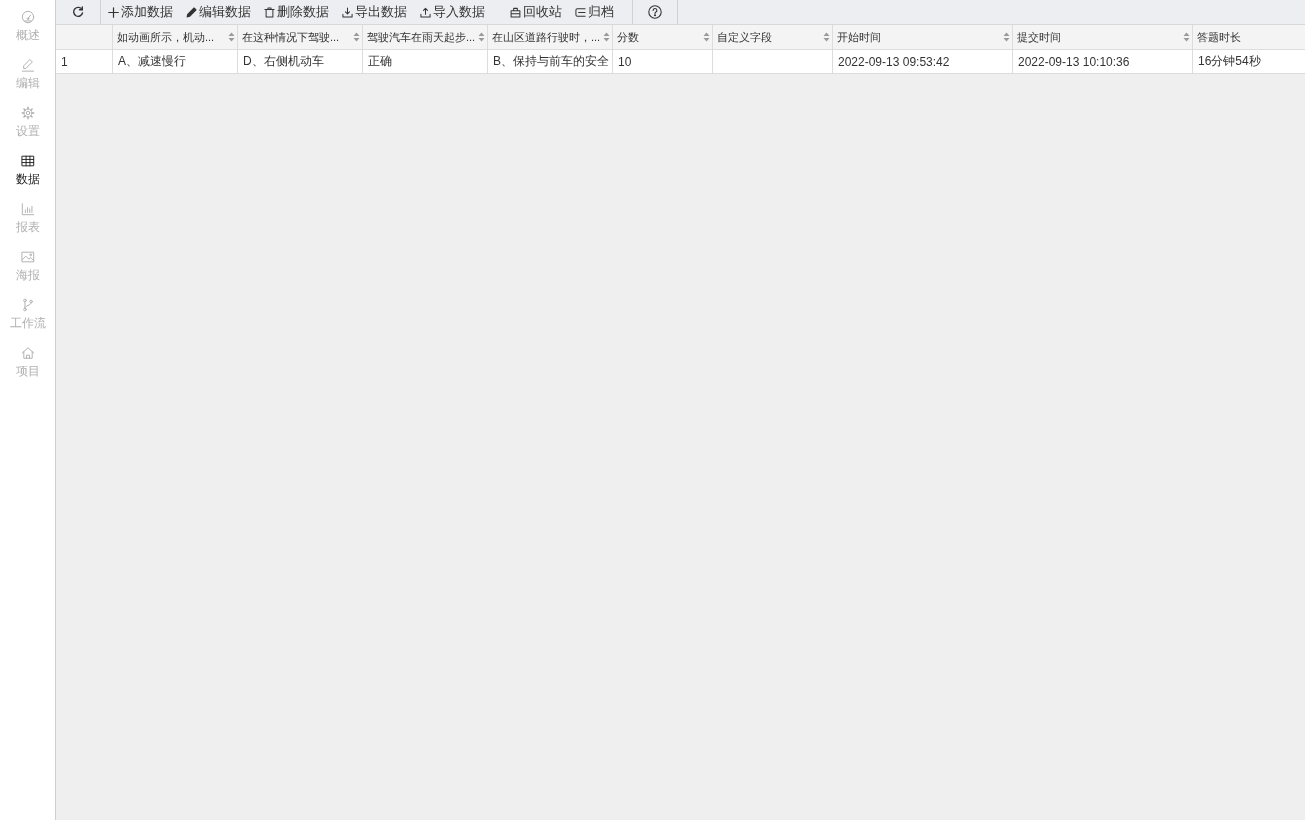  I want to click on toolbar-button: 导入数据, so click(452, 12).